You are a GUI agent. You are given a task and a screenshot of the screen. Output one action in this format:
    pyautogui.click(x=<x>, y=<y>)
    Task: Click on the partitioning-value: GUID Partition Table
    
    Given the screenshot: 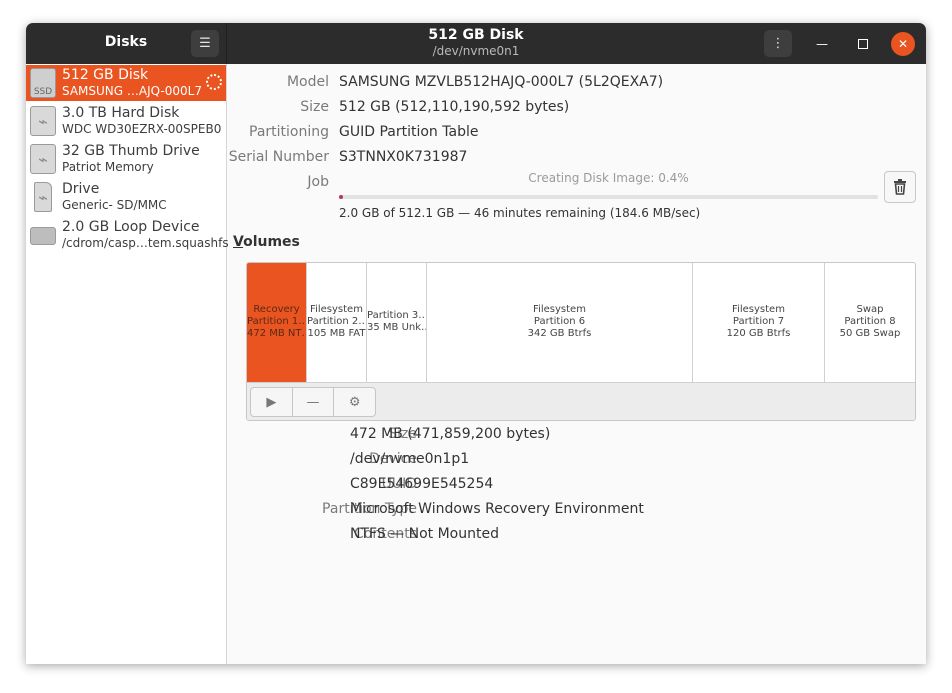 What is the action you would take?
    pyautogui.click(x=409, y=132)
    